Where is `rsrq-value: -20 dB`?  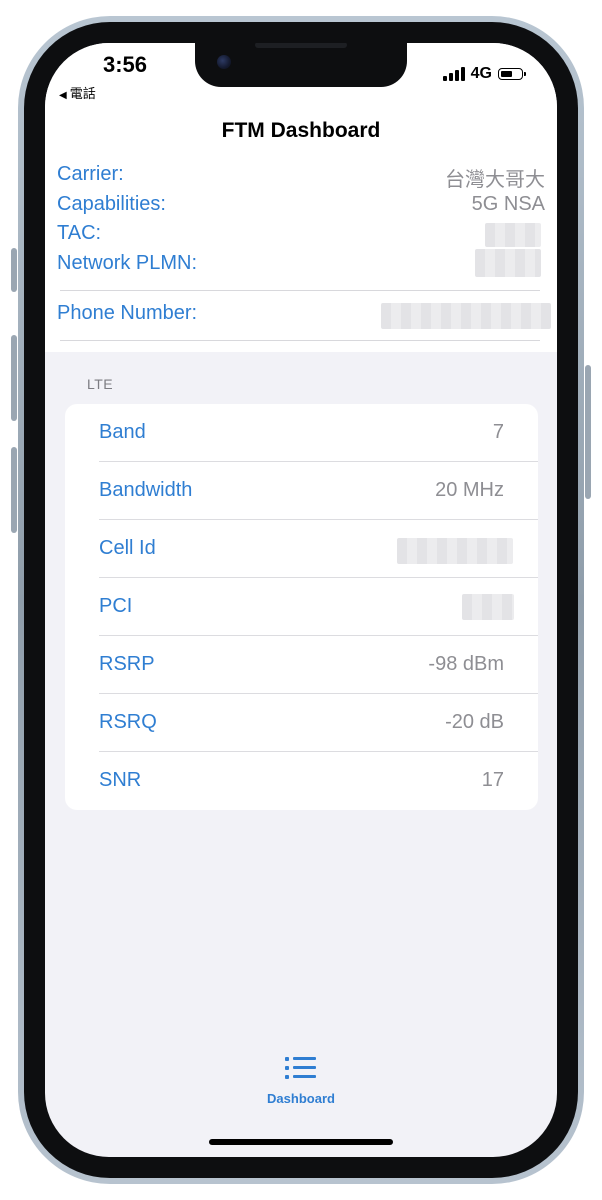
rsrq-value: -20 dB is located at coordinates (474, 722).